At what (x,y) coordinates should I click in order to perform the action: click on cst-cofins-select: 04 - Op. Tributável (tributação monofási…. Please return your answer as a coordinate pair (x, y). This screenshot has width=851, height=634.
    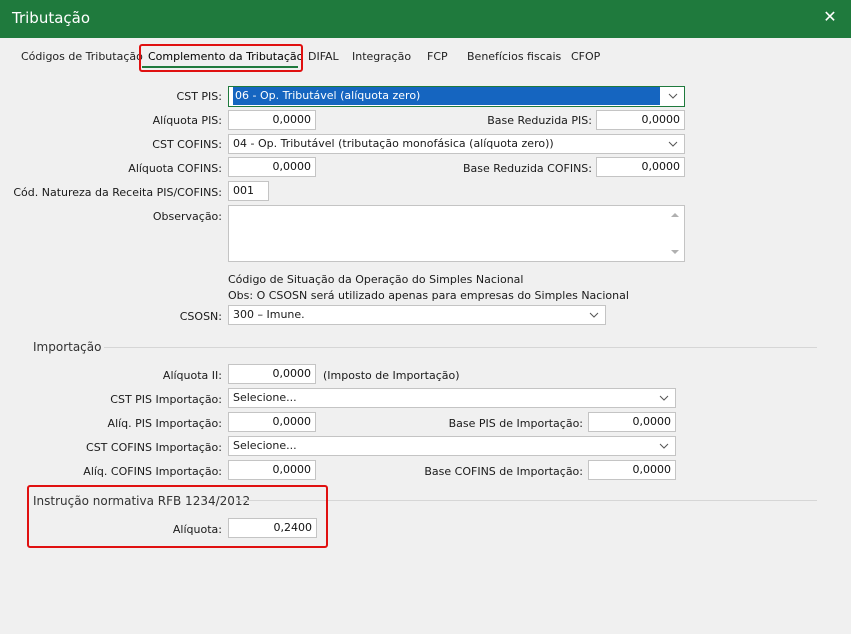
    Looking at the image, I should click on (456, 144).